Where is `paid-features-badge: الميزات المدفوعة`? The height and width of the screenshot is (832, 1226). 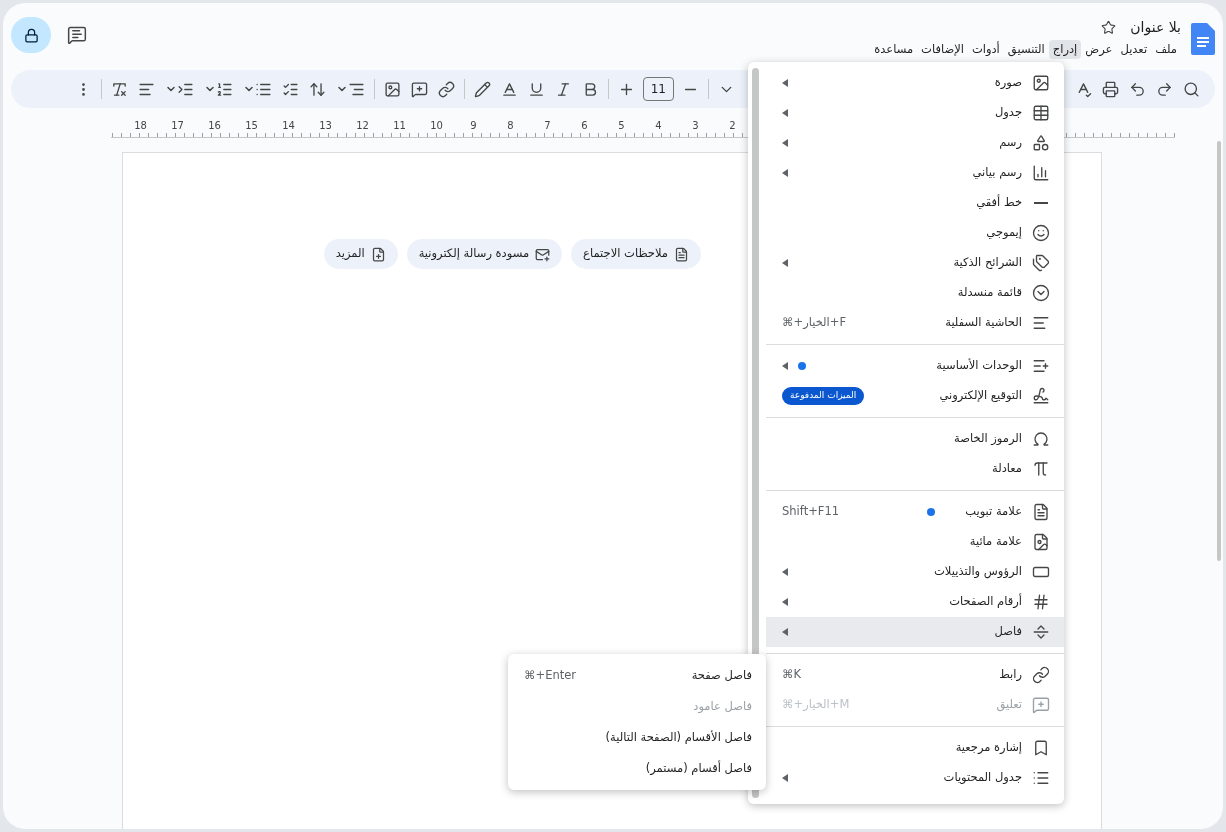
paid-features-badge: الميزات المدفوعة is located at coordinates (823, 396).